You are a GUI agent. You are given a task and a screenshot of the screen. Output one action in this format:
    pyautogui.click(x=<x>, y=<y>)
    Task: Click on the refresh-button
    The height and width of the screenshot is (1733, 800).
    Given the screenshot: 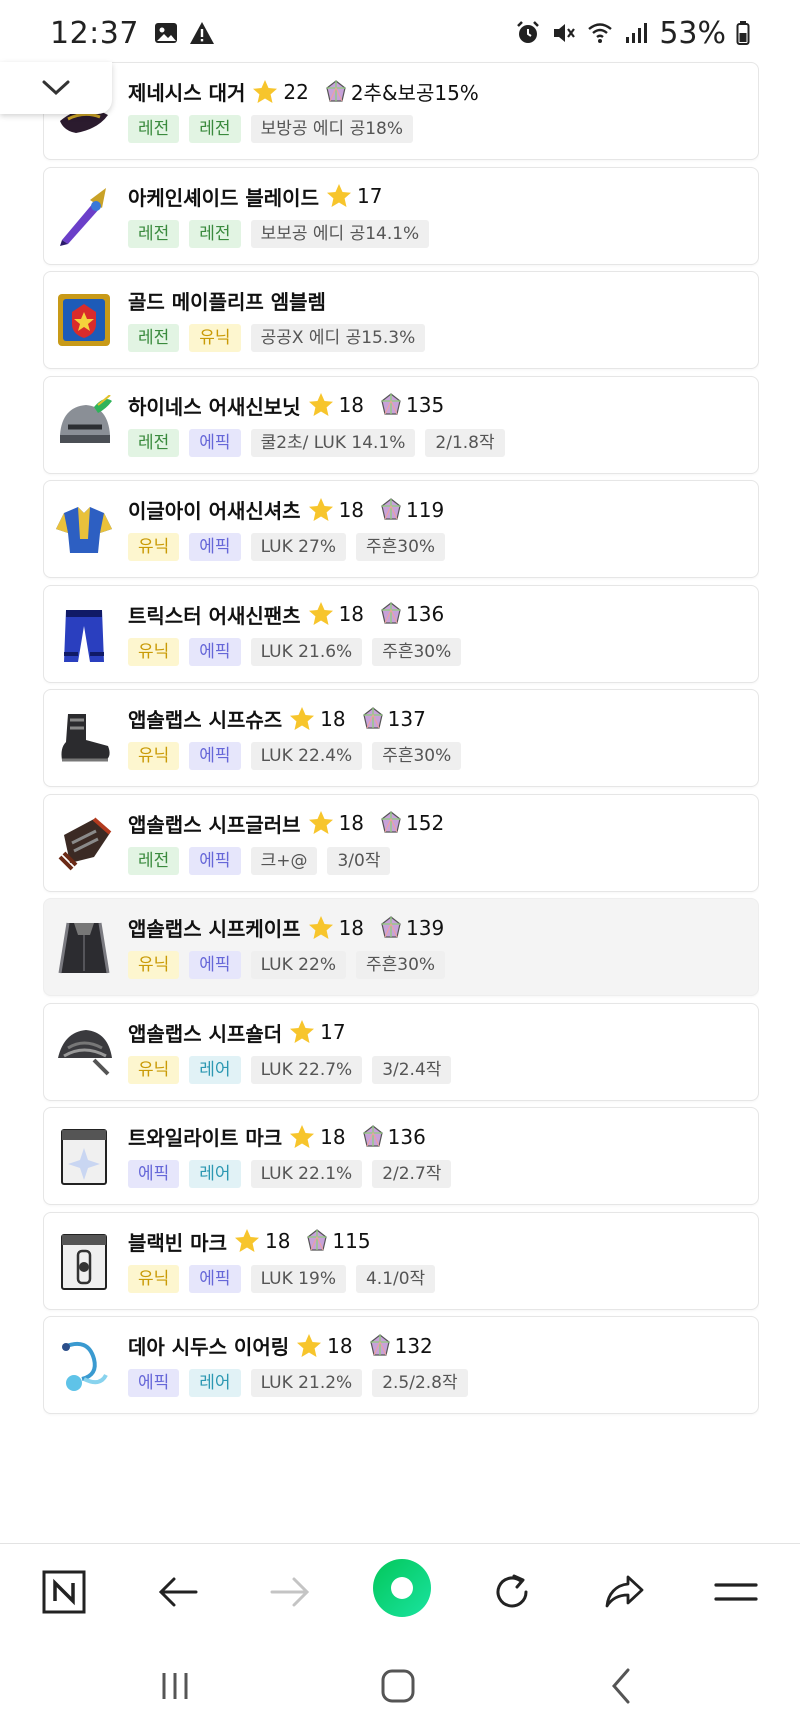 What is the action you would take?
    pyautogui.click(x=512, y=1592)
    